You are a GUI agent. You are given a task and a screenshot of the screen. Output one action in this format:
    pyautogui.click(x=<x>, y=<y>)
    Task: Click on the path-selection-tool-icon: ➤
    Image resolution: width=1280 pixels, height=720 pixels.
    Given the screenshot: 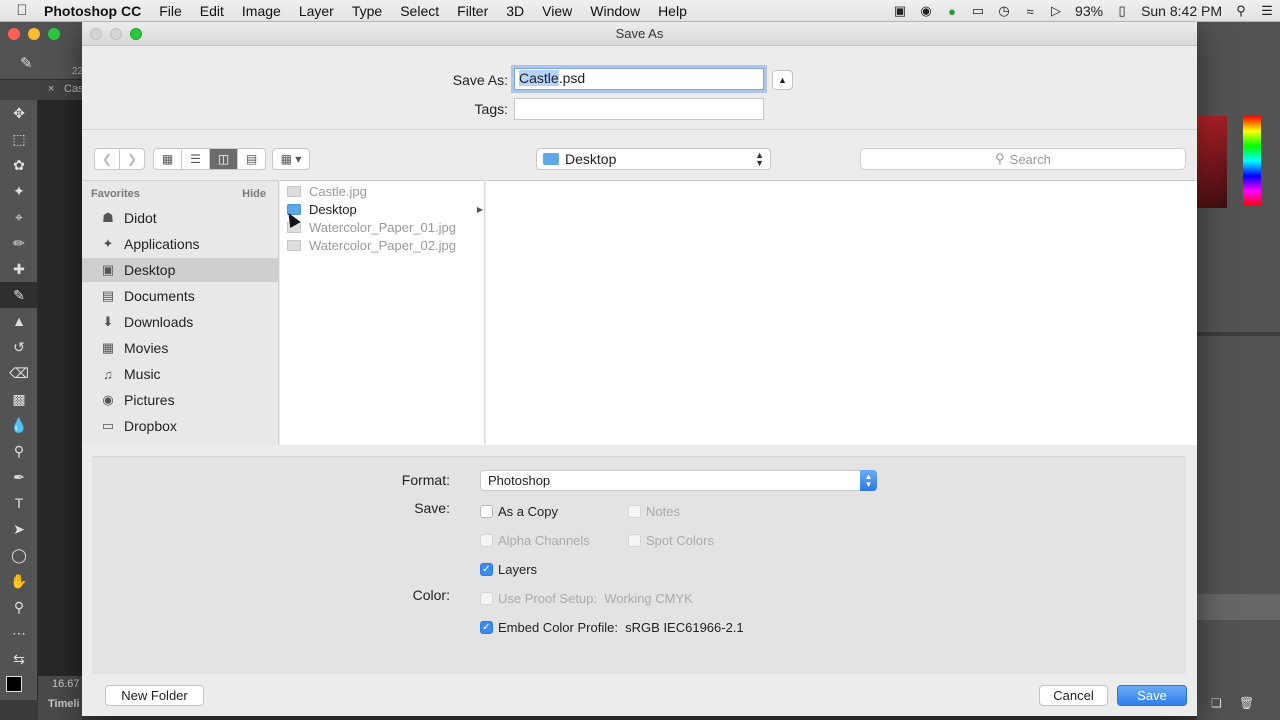 What is the action you would take?
    pyautogui.click(x=19, y=529)
    